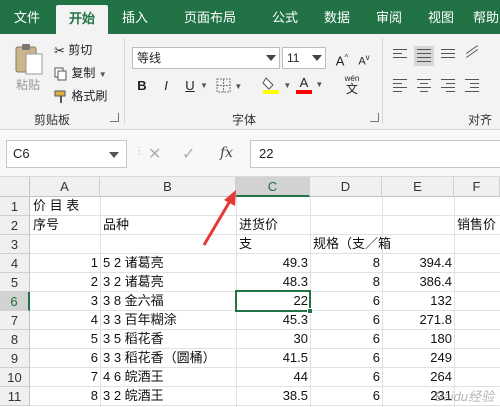 The height and width of the screenshot is (407, 500). Describe the element at coordinates (166, 86) in the screenshot. I see `italic-button: I` at that location.